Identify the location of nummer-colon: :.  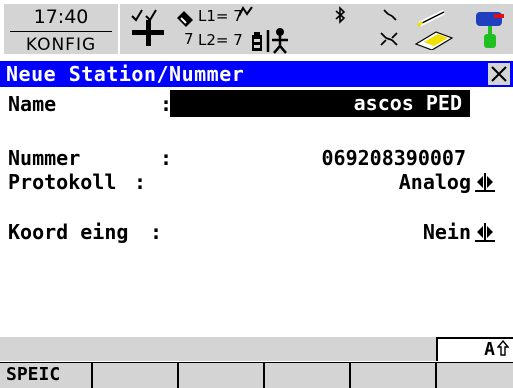
(166, 158).